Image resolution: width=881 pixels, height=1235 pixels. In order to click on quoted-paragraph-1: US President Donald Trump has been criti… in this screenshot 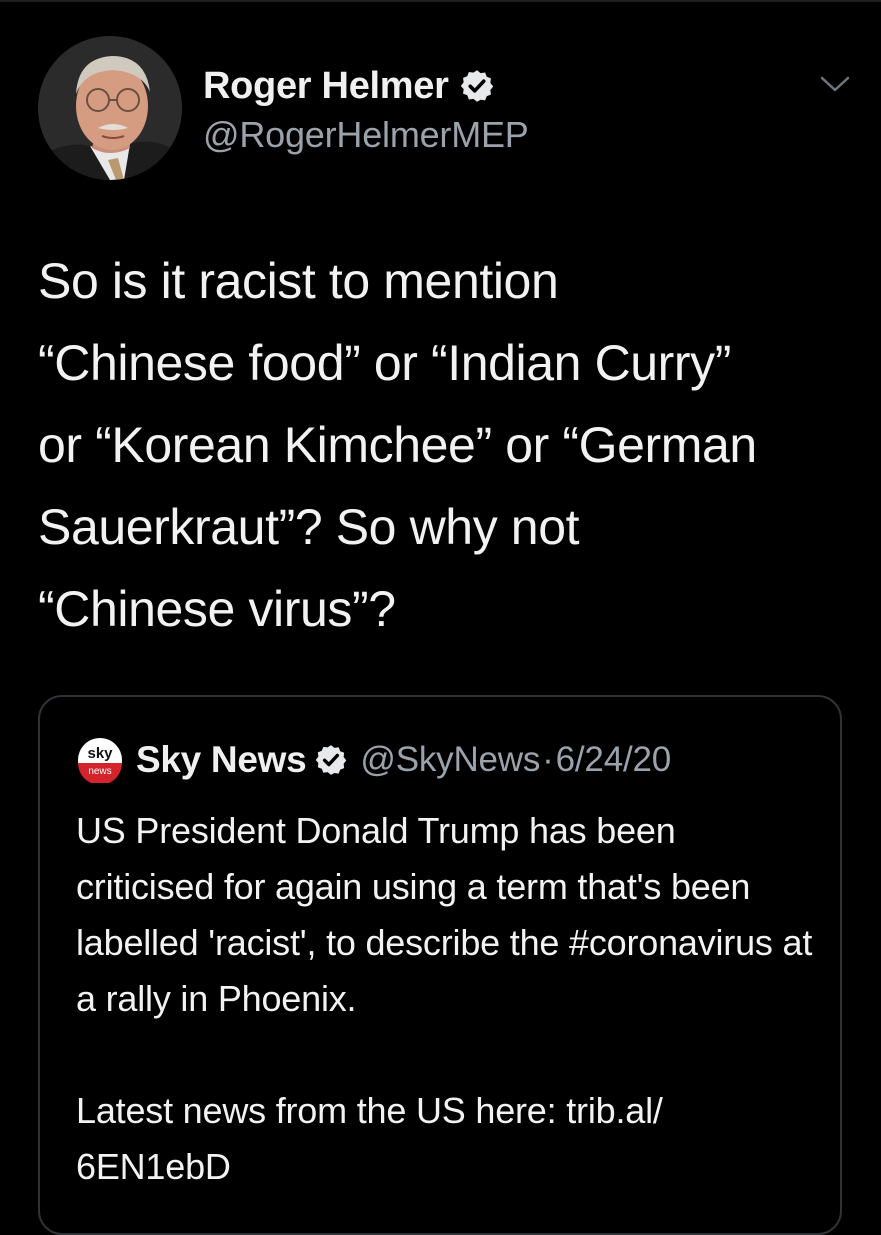, I will do `click(444, 914)`.